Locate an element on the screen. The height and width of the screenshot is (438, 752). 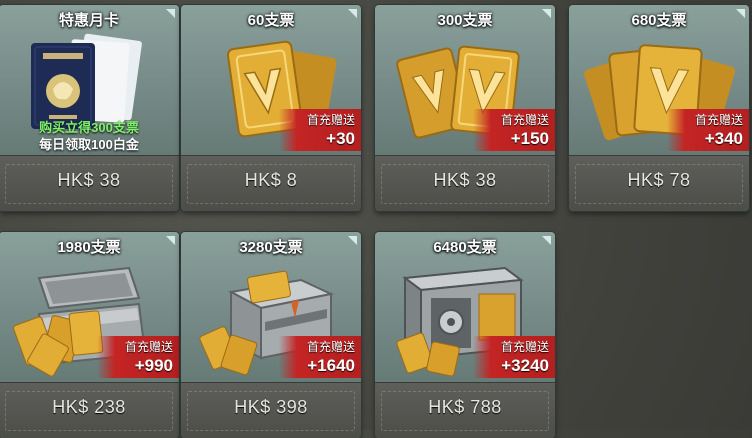
first-charge-bonus-badge: 首充赠送 +990 is located at coordinates (138, 357).